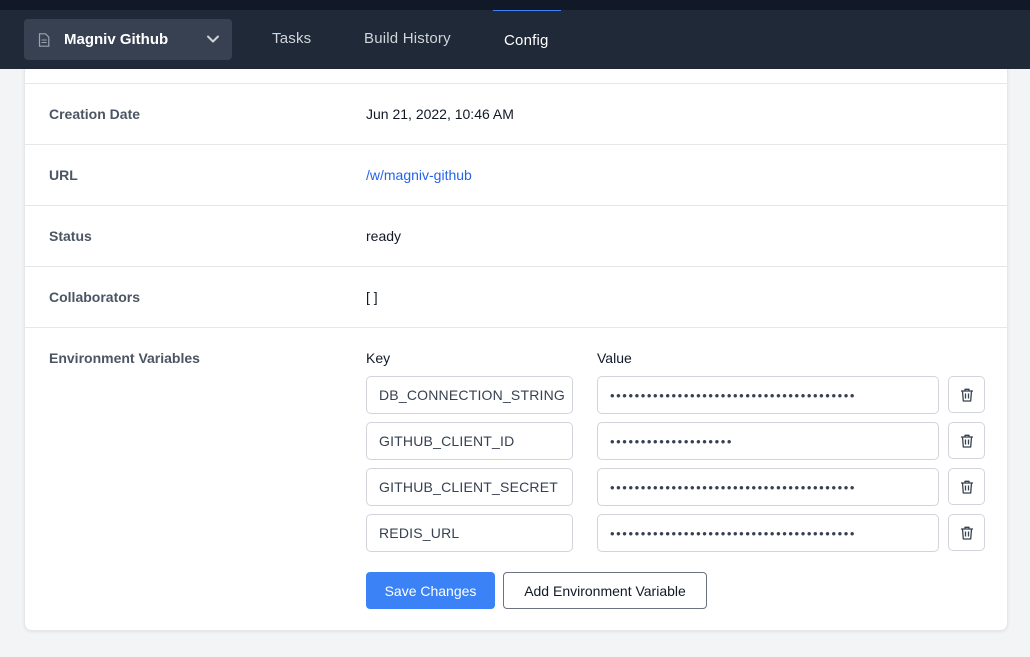 This screenshot has width=1030, height=657. What do you see at coordinates (70, 236) in the screenshot?
I see `status-label: Status` at bounding box center [70, 236].